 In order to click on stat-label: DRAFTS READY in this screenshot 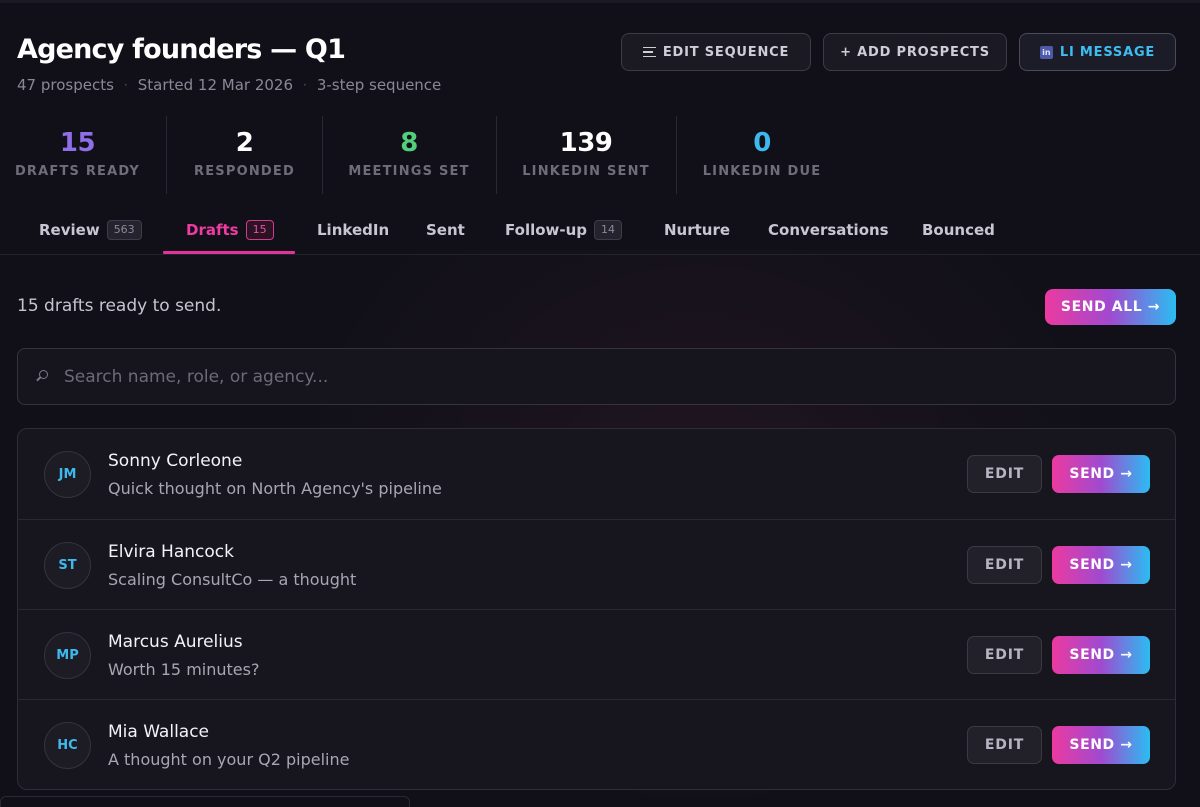, I will do `click(77, 171)`.